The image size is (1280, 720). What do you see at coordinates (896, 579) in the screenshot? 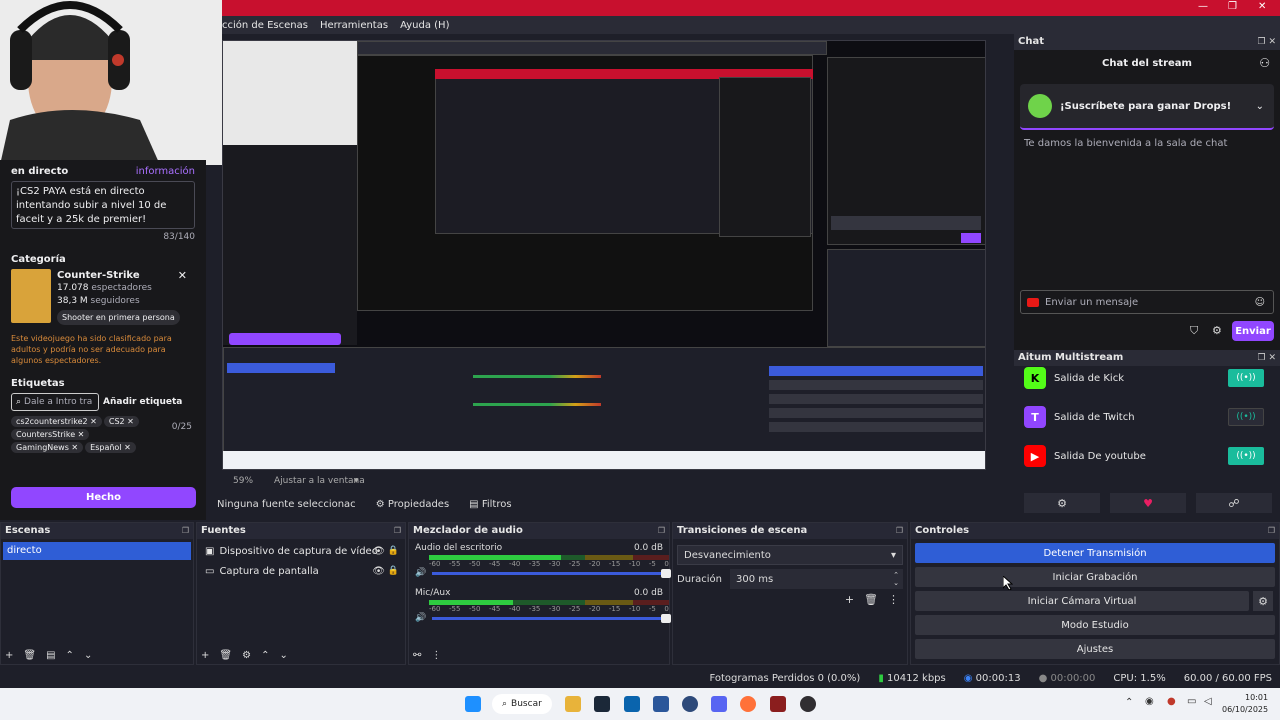
I see `stepper-icon: ⌃ ⌄` at bounding box center [896, 579].